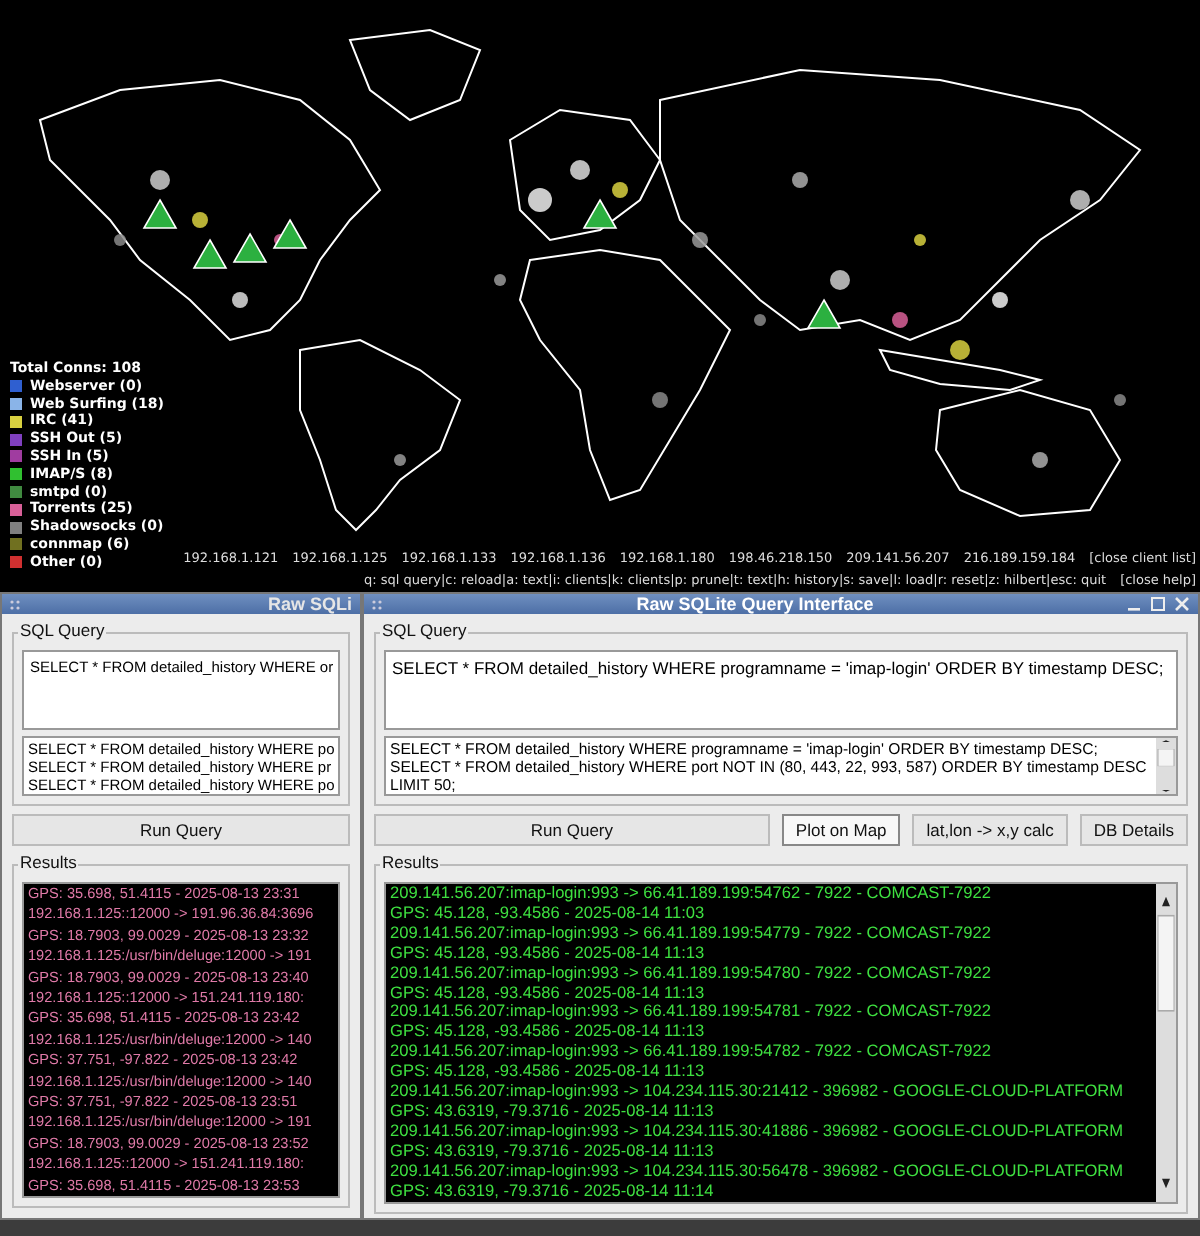 Image resolution: width=1200 pixels, height=1236 pixels. I want to click on result-line: GPS: 45.128, -93.4586 - 2025-08-14 11:03, so click(548, 913).